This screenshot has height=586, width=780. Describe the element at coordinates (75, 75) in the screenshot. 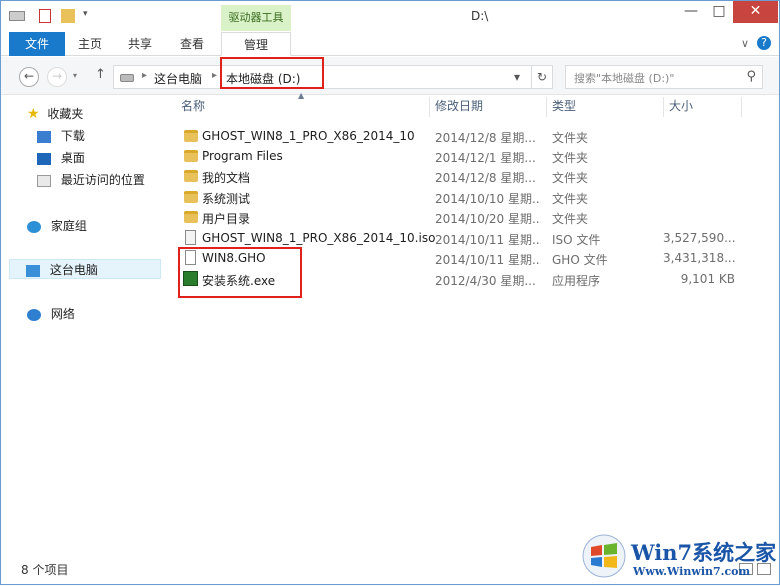

I see `recent-dropdown-icon: ▾` at that location.